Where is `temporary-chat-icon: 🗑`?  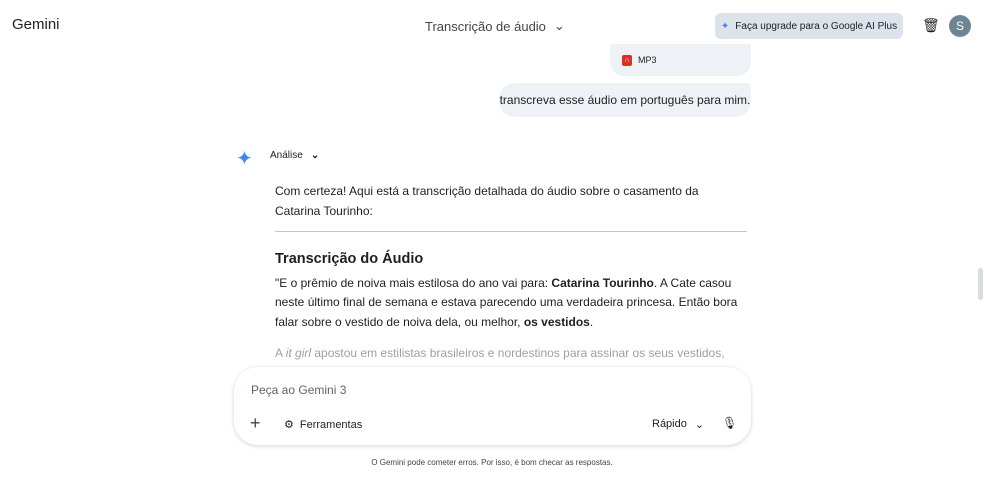
temporary-chat-icon: 🗑 is located at coordinates (931, 25).